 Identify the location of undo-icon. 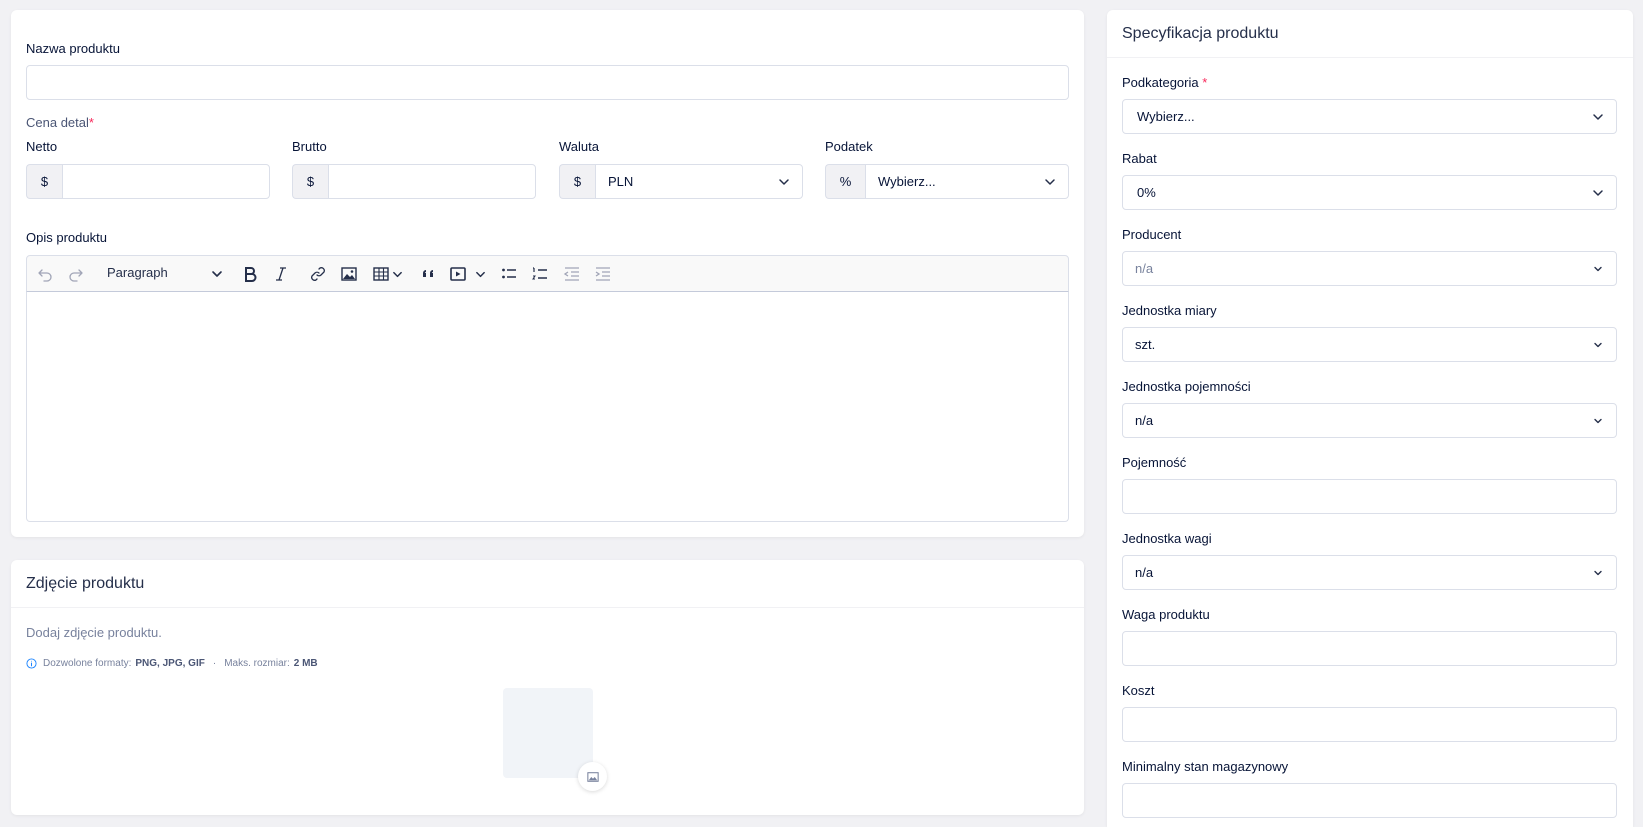
(45, 274).